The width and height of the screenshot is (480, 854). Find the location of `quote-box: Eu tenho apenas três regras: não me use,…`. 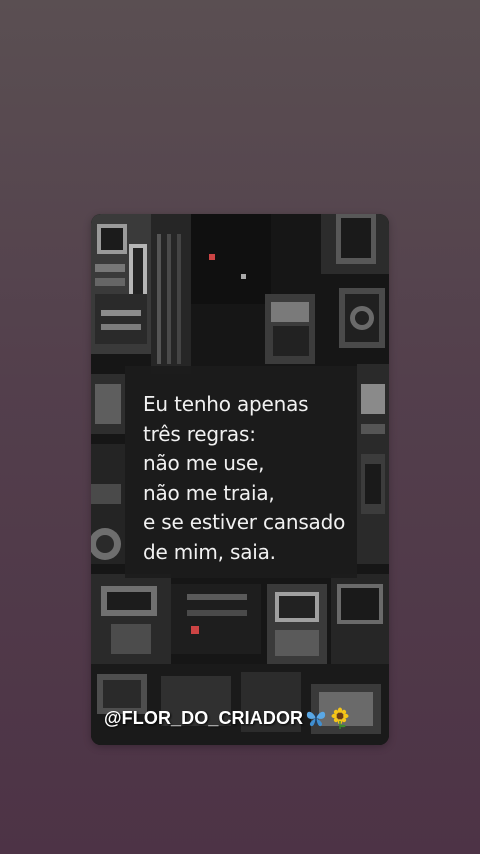

quote-box: Eu tenho apenas três regras: não me use,… is located at coordinates (241, 472).